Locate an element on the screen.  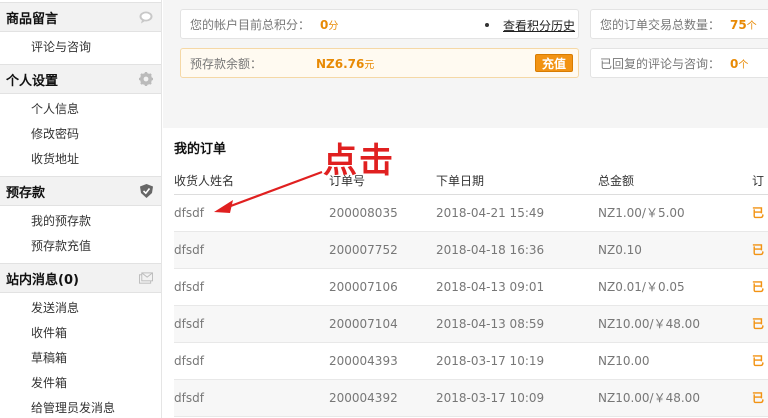
points-value: 0分 is located at coordinates (329, 24).